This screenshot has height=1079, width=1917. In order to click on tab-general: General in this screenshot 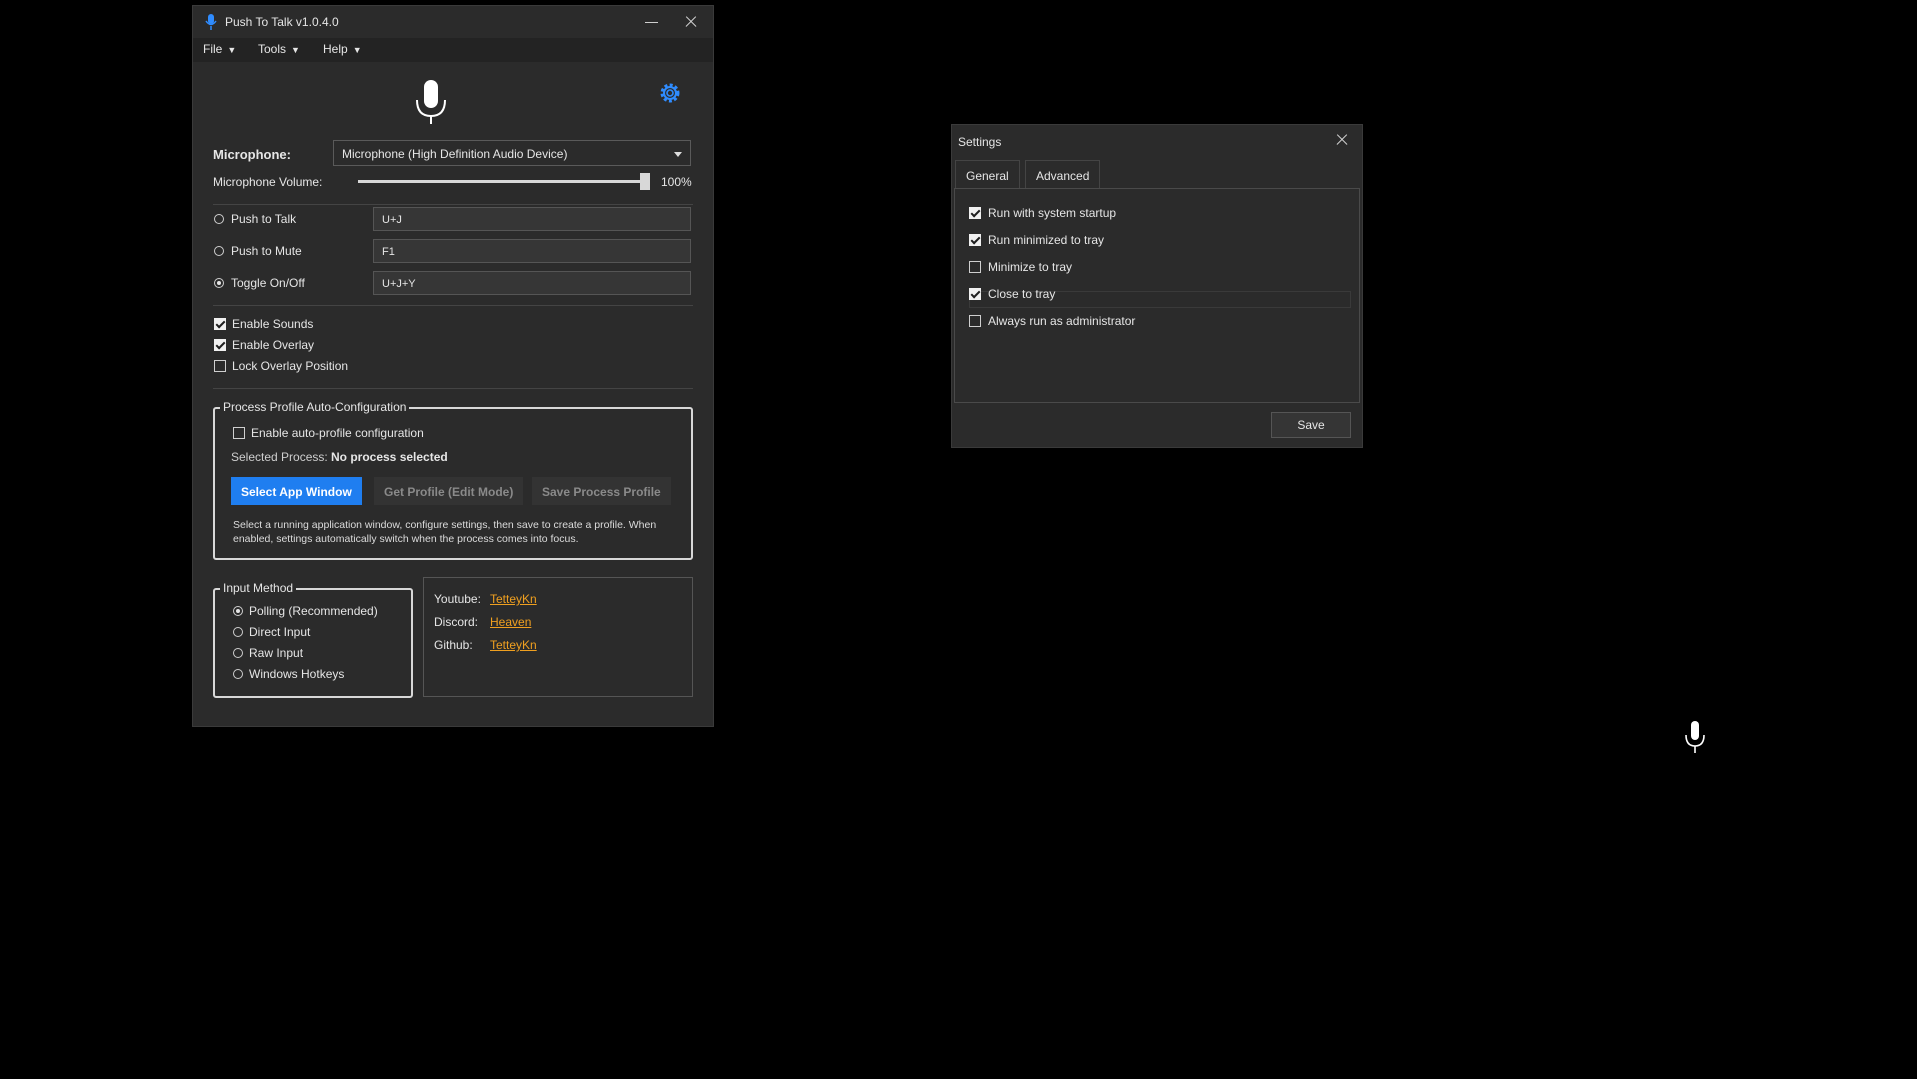, I will do `click(987, 174)`.